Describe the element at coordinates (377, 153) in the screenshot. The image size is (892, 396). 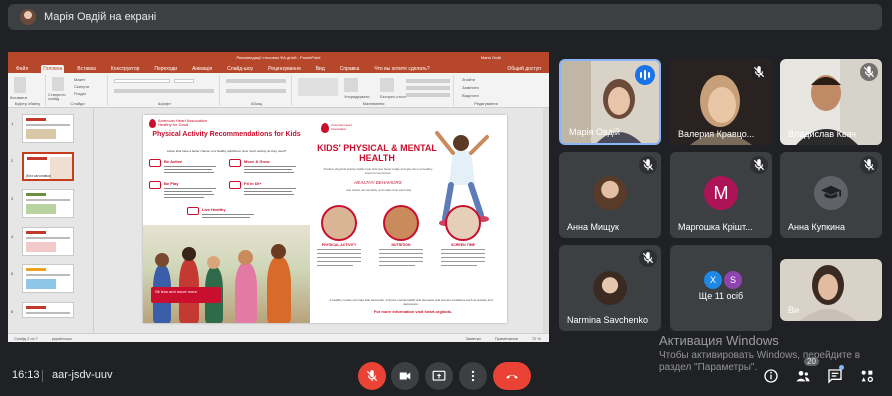
I see `right-slide-title: KIDS' PHYSICAL & MENTAL HEALTH` at that location.